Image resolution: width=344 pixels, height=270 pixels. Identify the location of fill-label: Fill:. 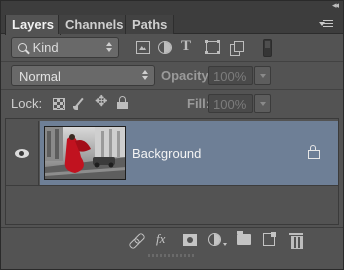
(199, 103).